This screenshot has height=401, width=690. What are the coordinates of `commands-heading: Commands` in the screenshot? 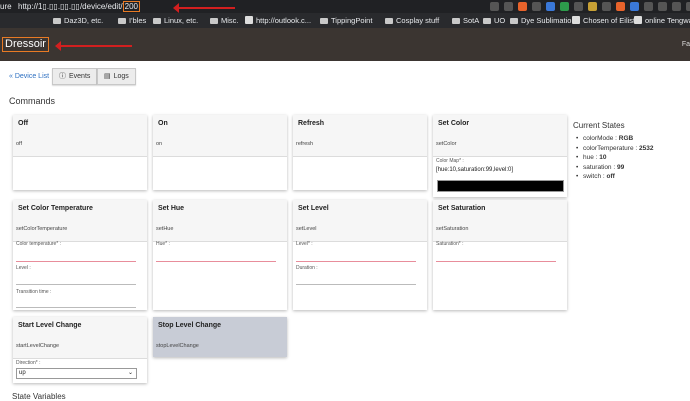 It's located at (32, 101).